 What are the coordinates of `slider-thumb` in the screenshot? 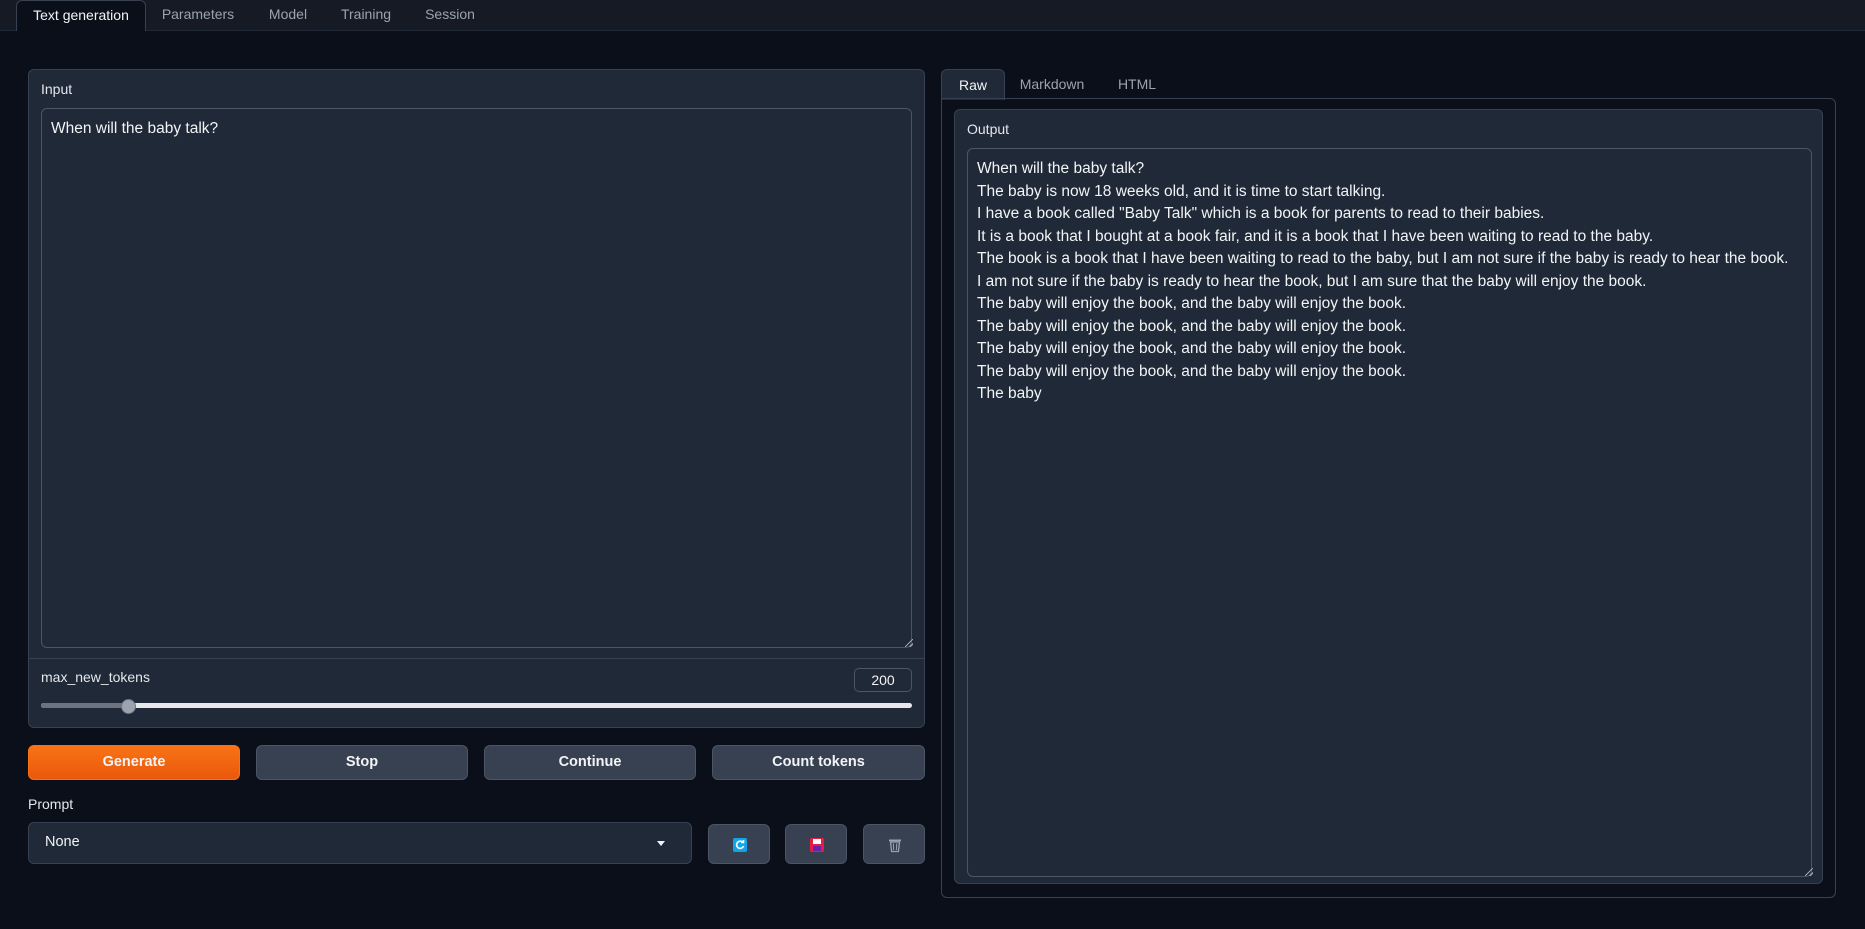 It's located at (128, 706).